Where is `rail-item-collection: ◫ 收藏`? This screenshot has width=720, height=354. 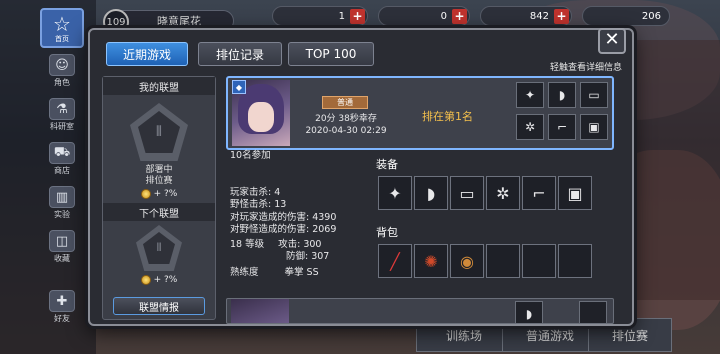 rail-item-collection: ◫ 收藏 is located at coordinates (62, 247).